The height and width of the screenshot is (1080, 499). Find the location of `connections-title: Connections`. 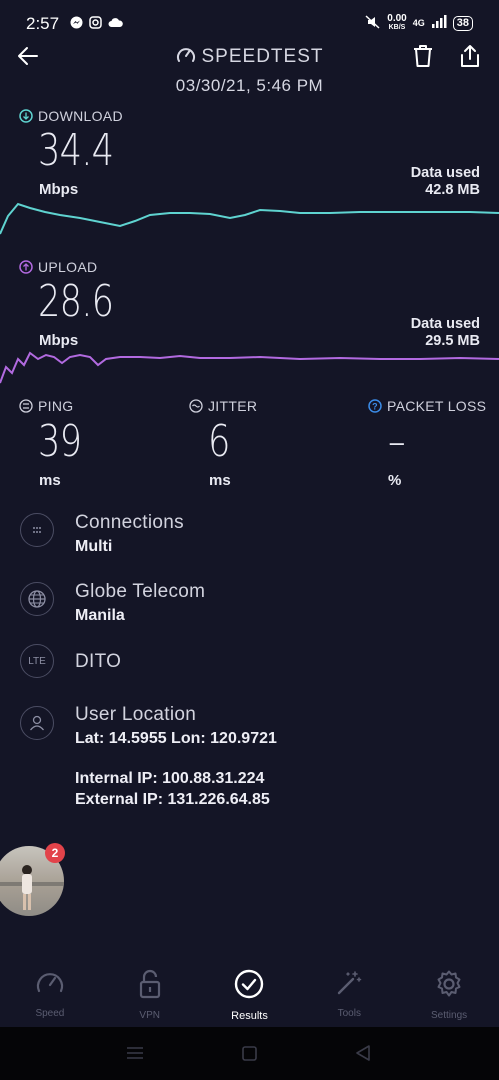

connections-title: Connections is located at coordinates (129, 522).